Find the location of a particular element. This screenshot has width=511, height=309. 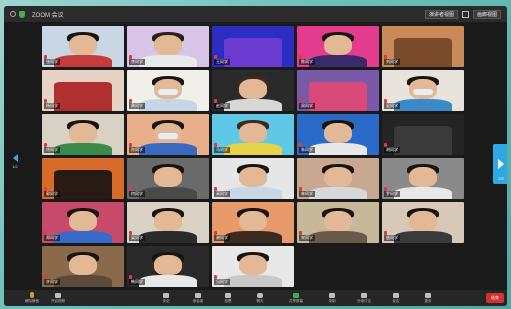

participants-button: 参会者 is located at coordinates (198, 298).